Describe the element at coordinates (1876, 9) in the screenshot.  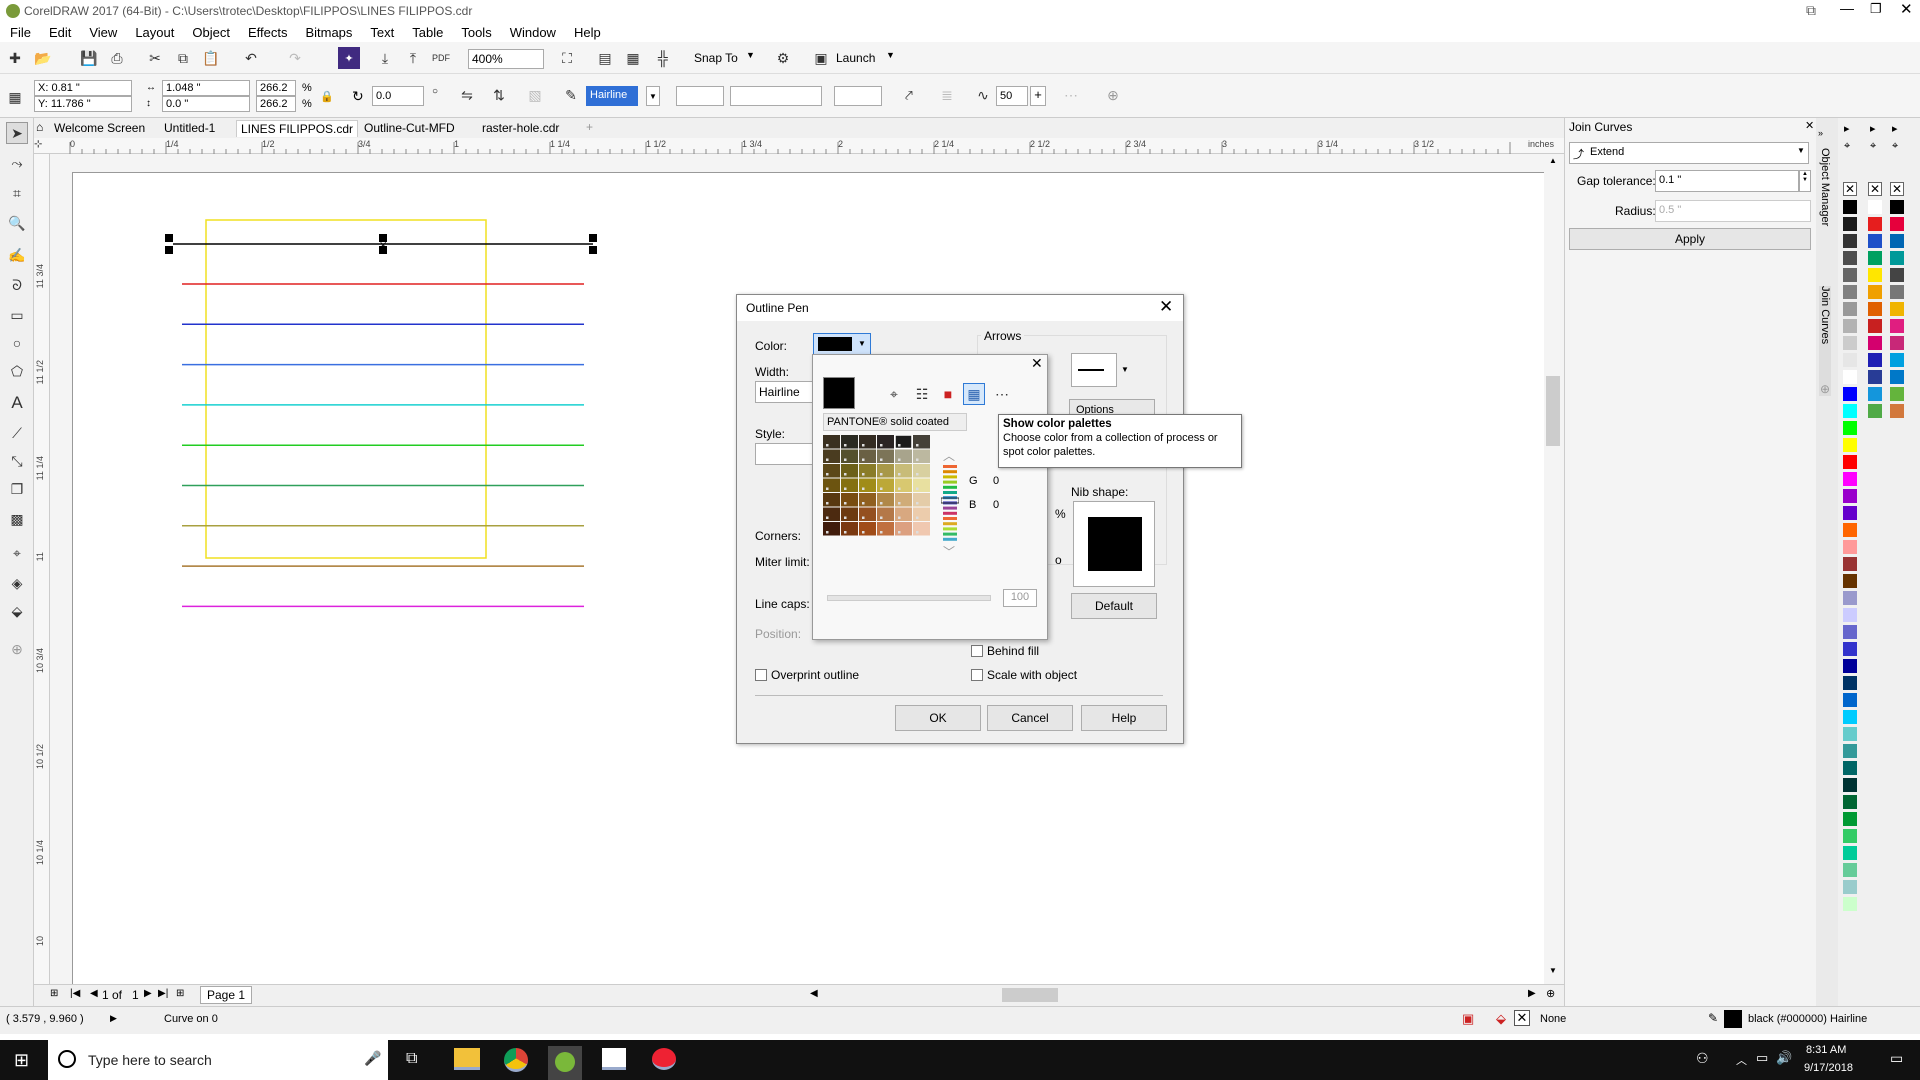
I see `maximize-button: ❐` at that location.